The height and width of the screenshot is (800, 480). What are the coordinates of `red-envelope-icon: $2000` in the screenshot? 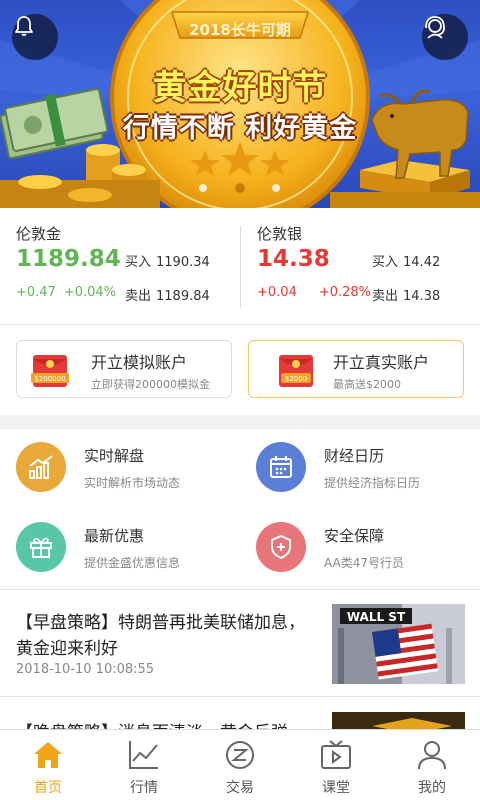 It's located at (296, 371).